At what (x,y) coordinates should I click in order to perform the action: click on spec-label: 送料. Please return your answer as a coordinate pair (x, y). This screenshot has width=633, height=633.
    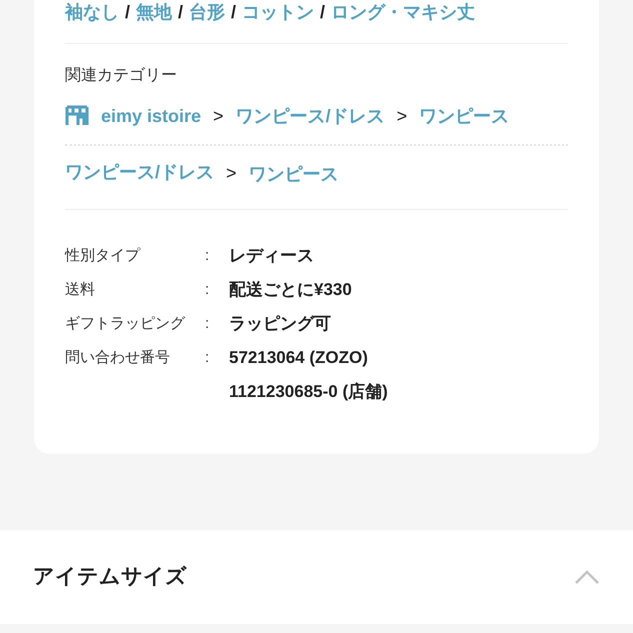
    Looking at the image, I should click on (80, 290).